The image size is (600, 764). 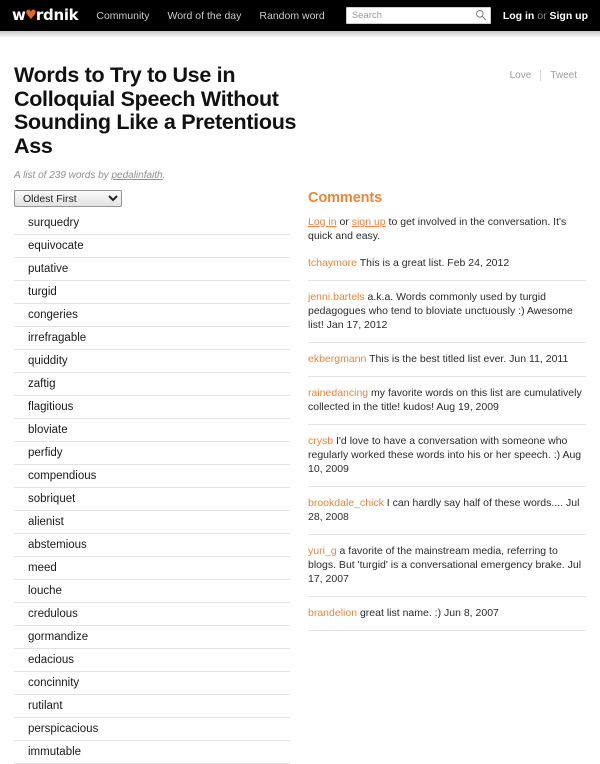 I want to click on word-list-item: rutilant, so click(x=152, y=706).